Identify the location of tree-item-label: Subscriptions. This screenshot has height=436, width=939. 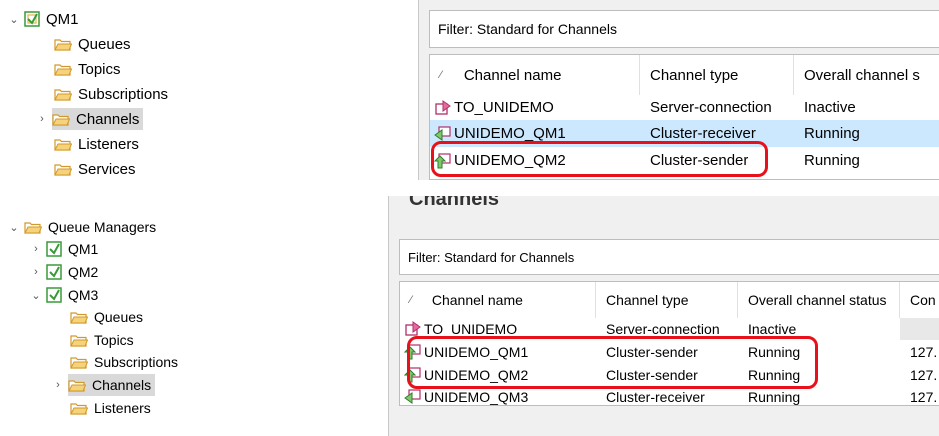
(123, 94).